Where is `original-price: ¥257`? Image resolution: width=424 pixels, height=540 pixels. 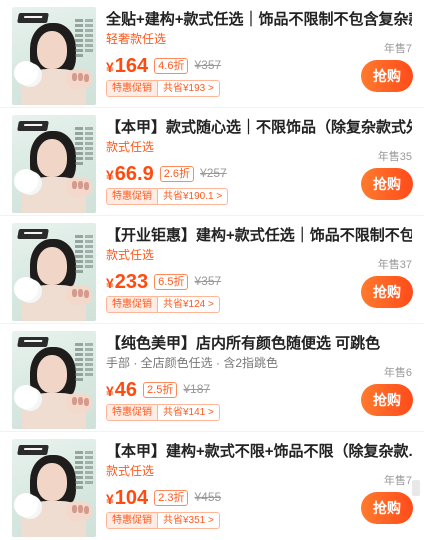 original-price: ¥257 is located at coordinates (213, 173).